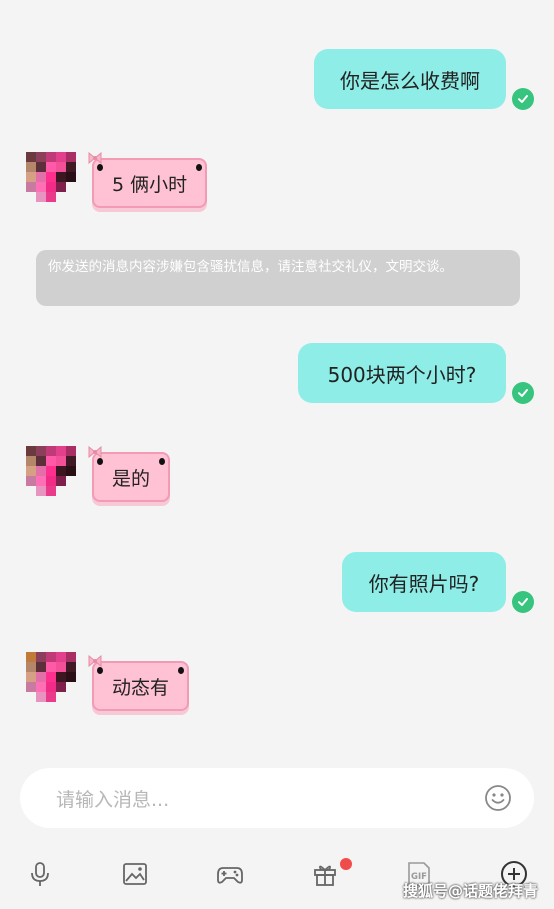 This screenshot has width=554, height=909. I want to click on smiley-icon, so click(498, 798).